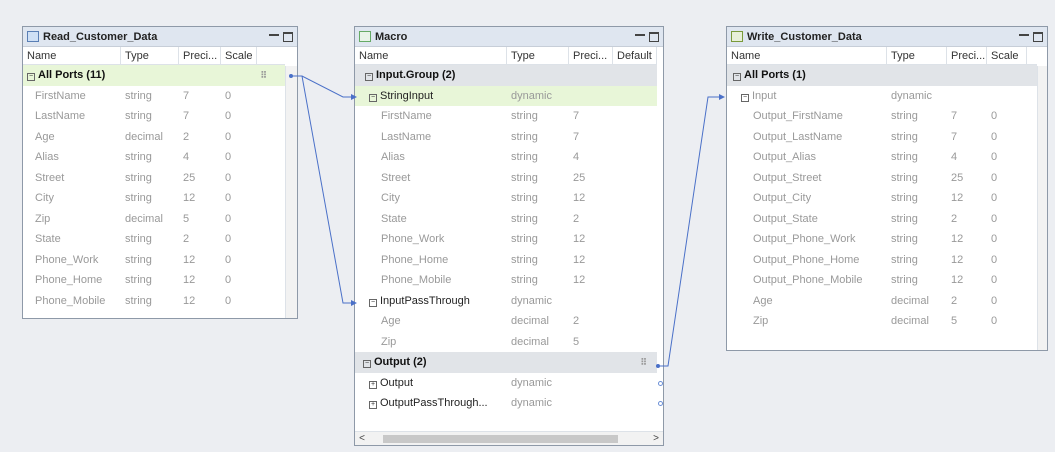 The height and width of the screenshot is (452, 1055). I want to click on table-row: Age decimal 2, so click(506, 321).